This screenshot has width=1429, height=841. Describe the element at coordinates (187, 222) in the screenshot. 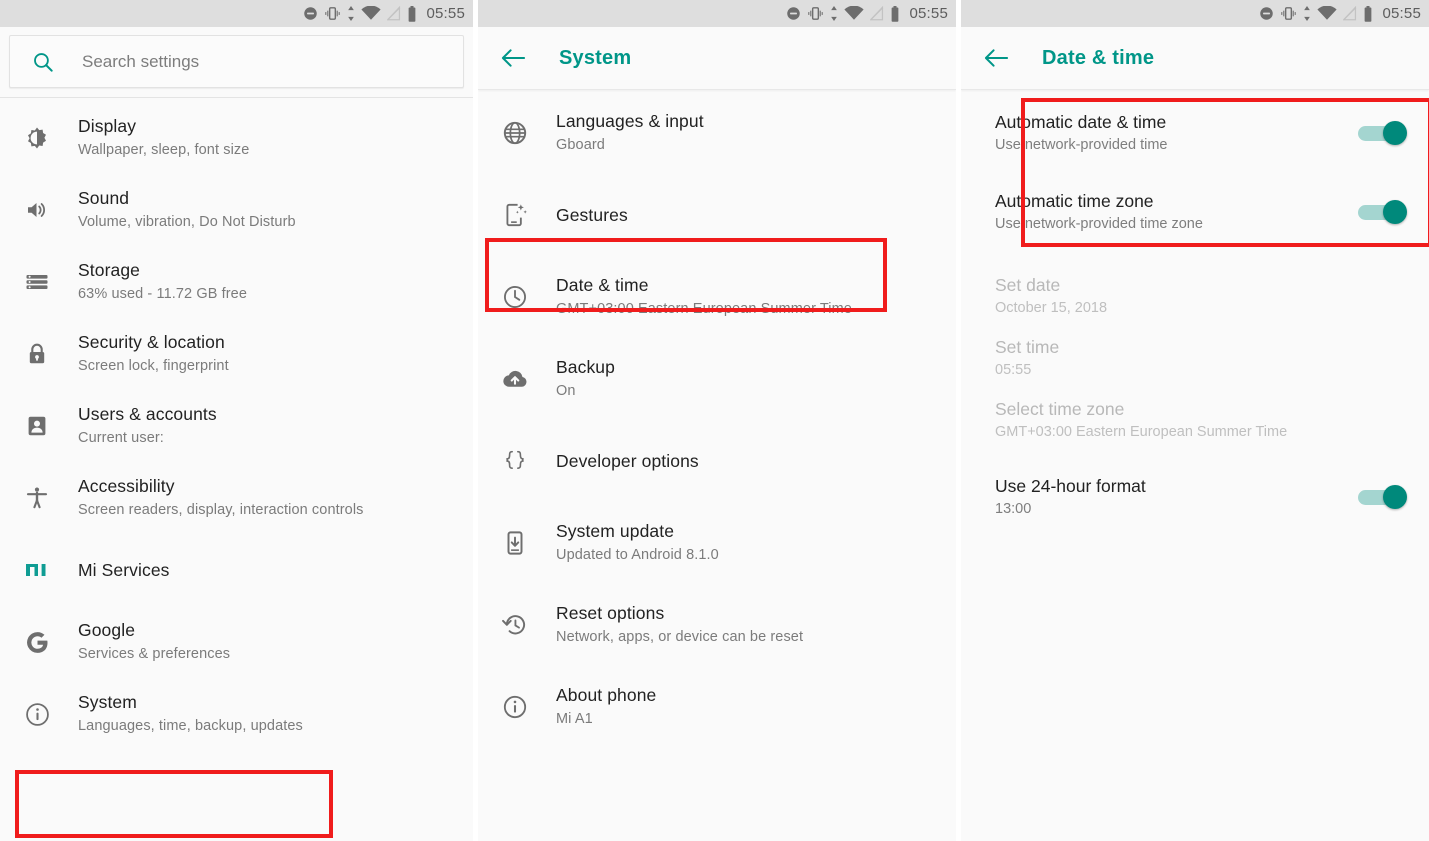

I see `item-subtitle: Volume, vibration, Do Not Disturb` at that location.